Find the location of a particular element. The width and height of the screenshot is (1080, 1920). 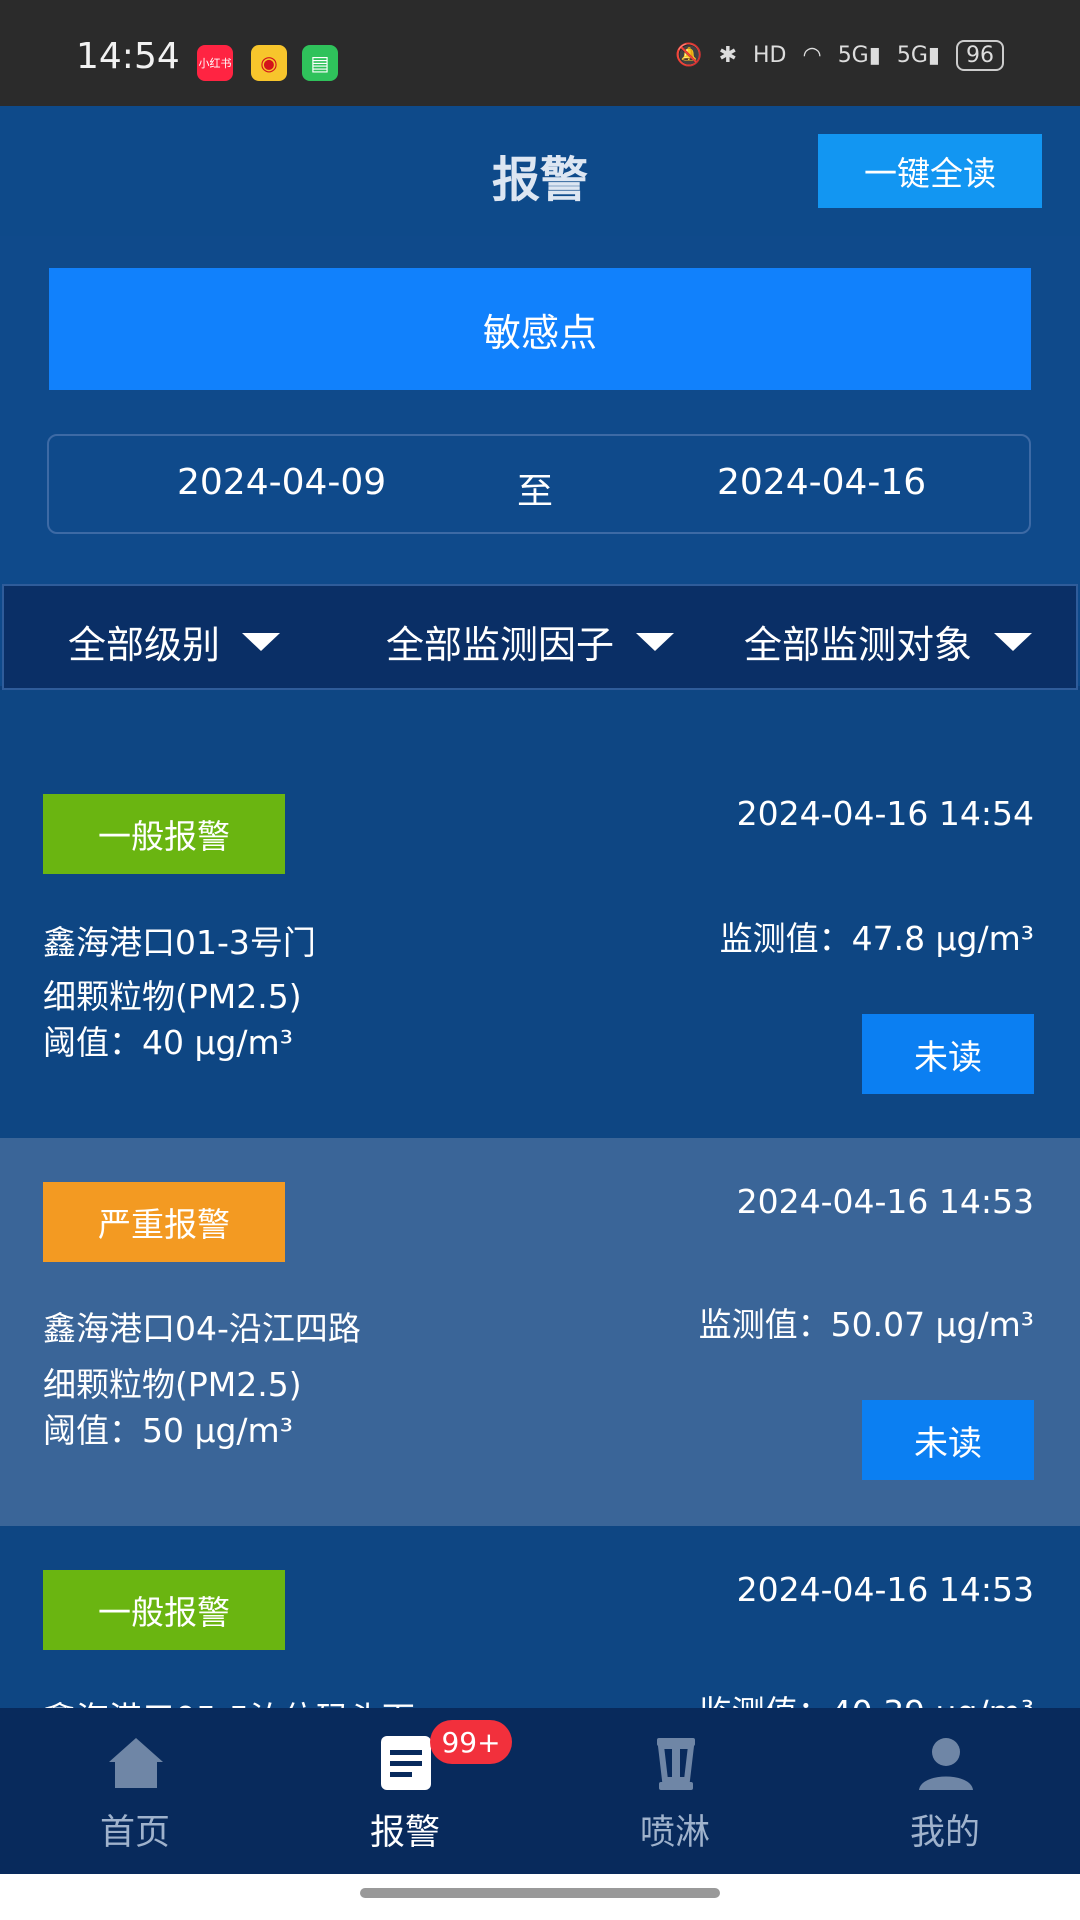

status-time: 14:54 is located at coordinates (128, 56).